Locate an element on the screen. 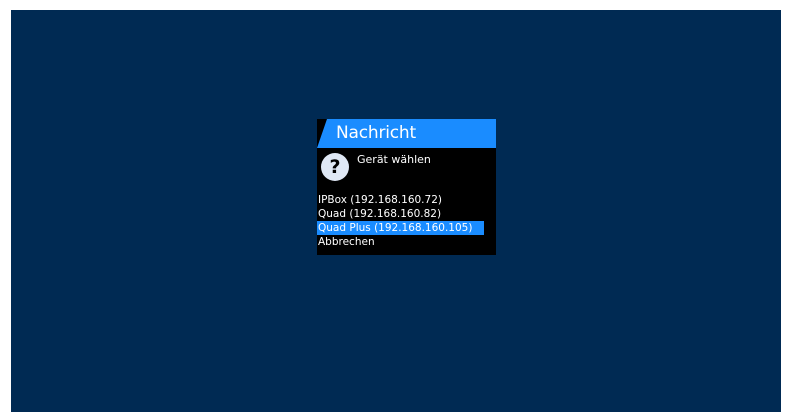 The image size is (785, 412). dialog-title-bar: Nachricht is located at coordinates (406, 133).